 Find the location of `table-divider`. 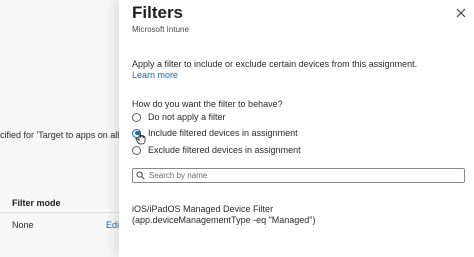

table-divider is located at coordinates (62, 212).